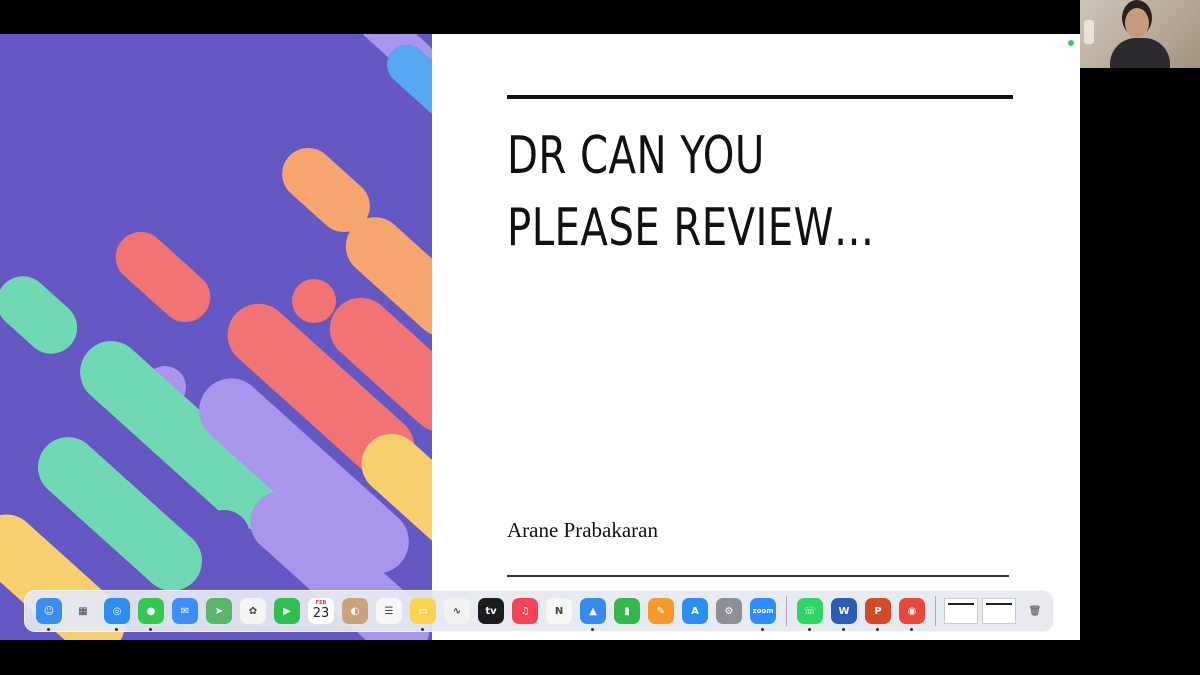 The height and width of the screenshot is (675, 1200). I want to click on notes-glyph: ▭, so click(423, 611).